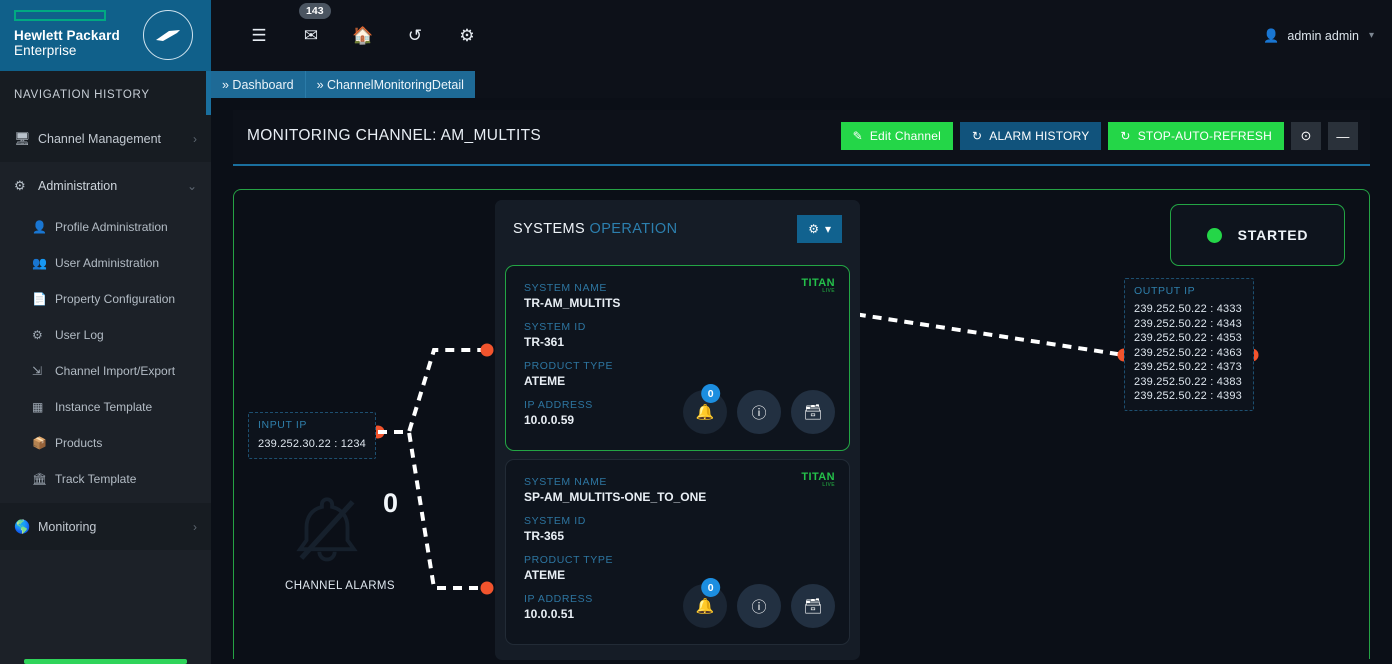  I want to click on log-icon: ⚙, so click(37, 335).